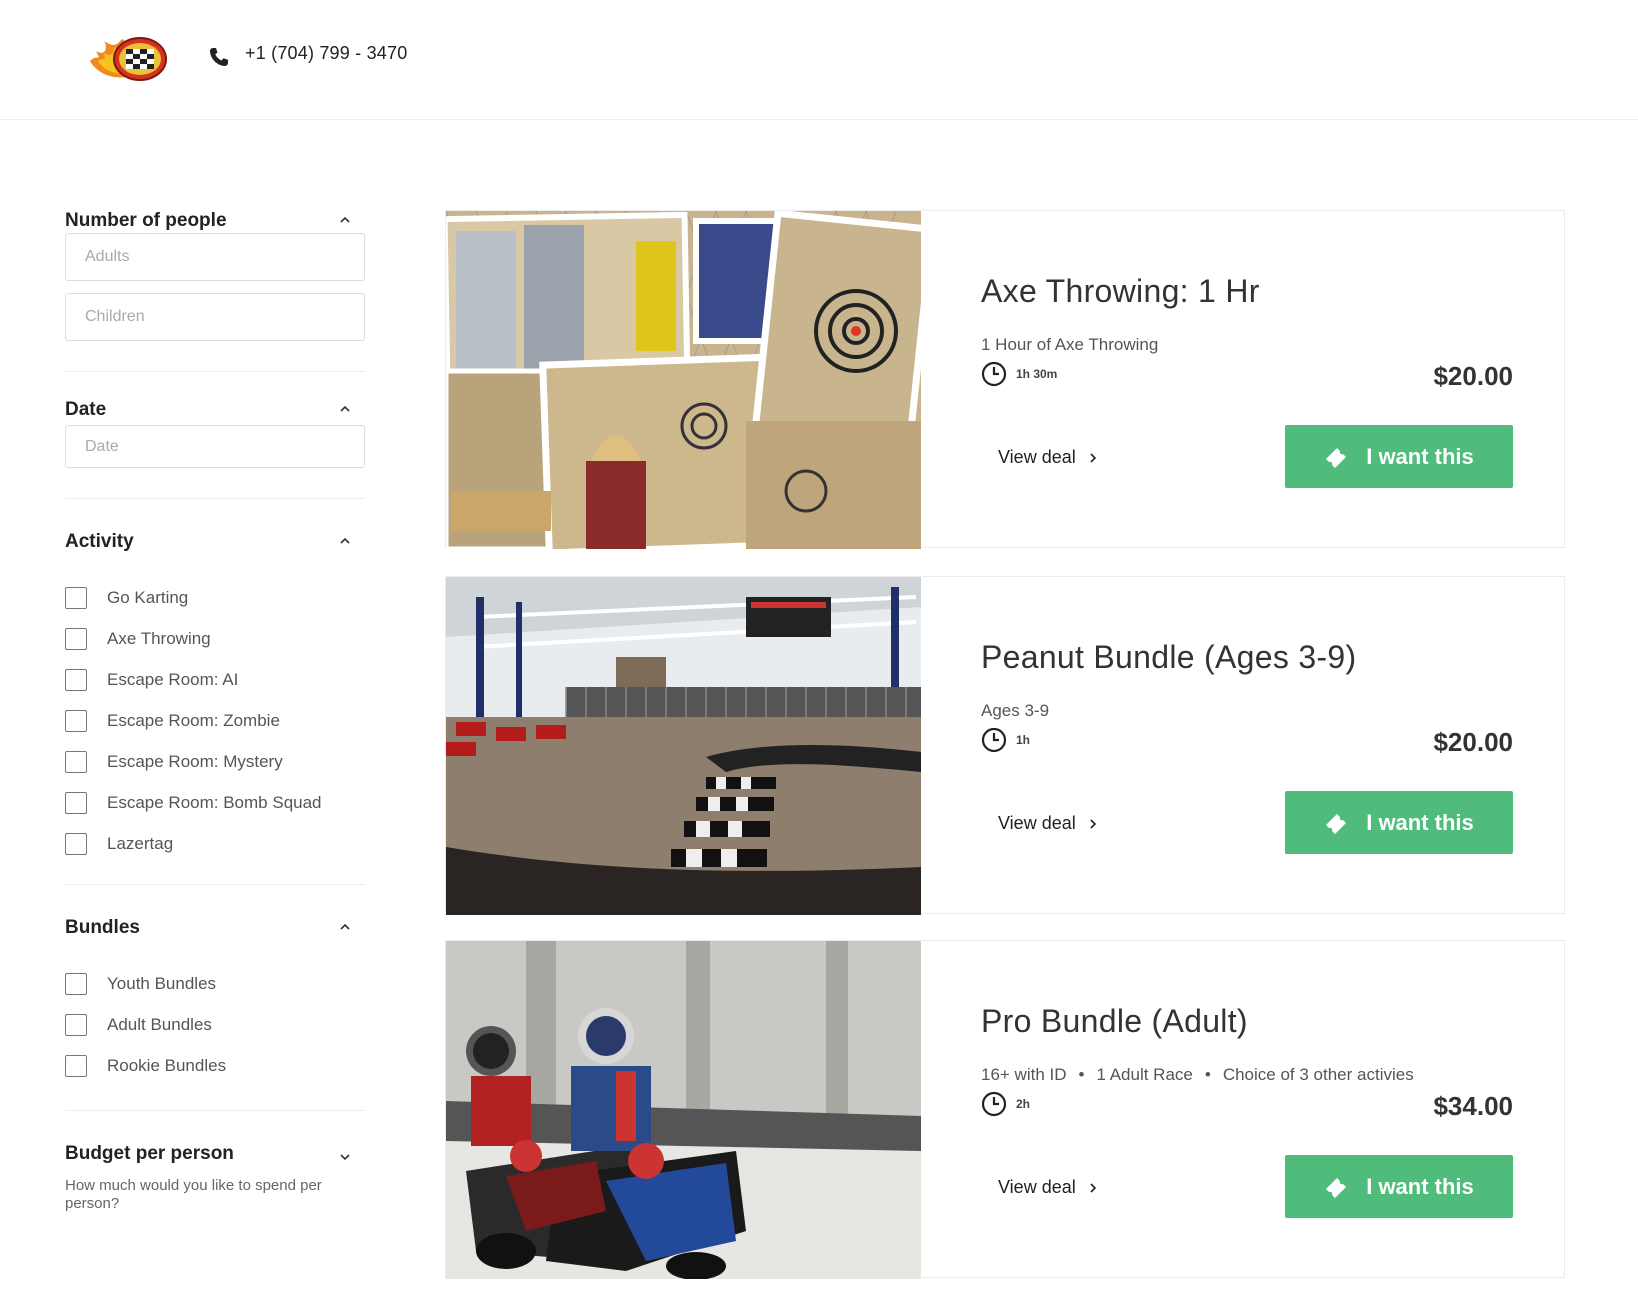  Describe the element at coordinates (215, 843) in the screenshot. I see `activity-option: Lazertag` at that location.